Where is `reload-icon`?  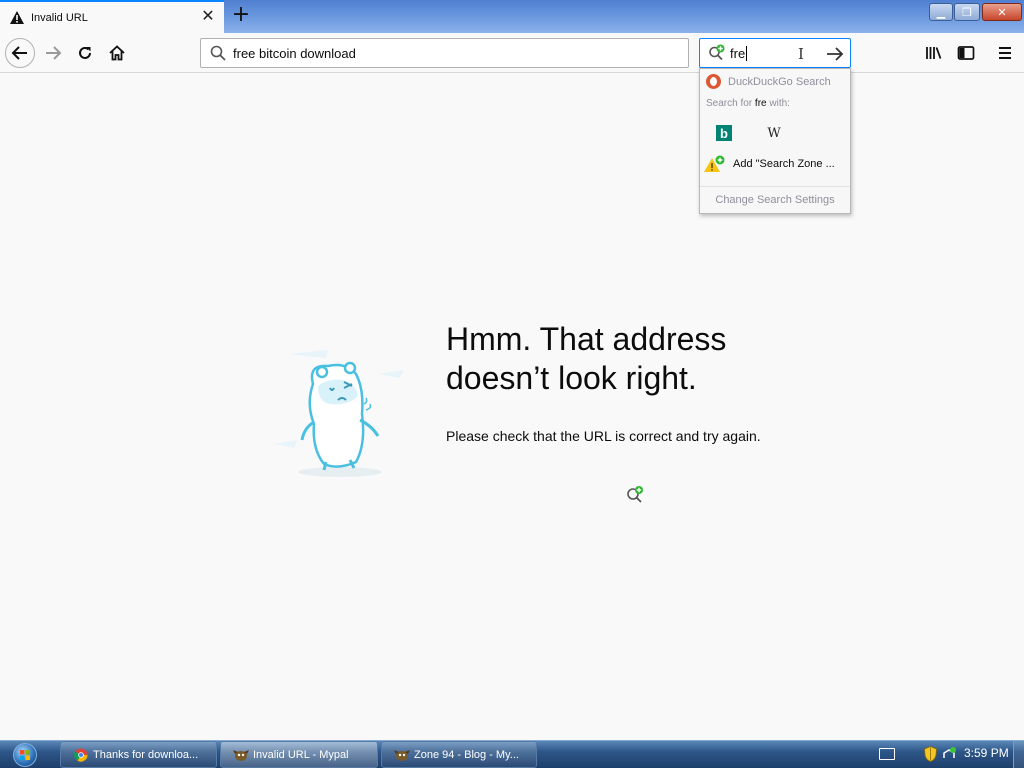
reload-icon is located at coordinates (85, 52).